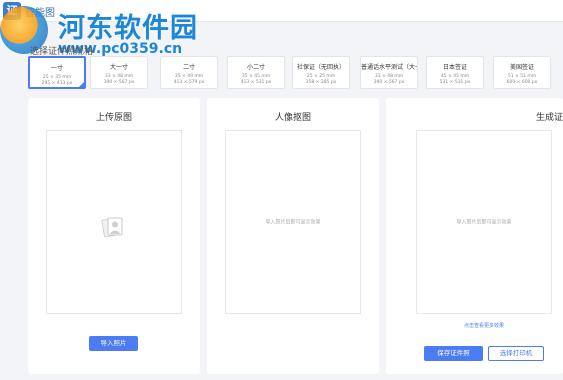  What do you see at coordinates (455, 76) in the screenshot?
I see `spec-mm: 45 × 45 mm` at bounding box center [455, 76].